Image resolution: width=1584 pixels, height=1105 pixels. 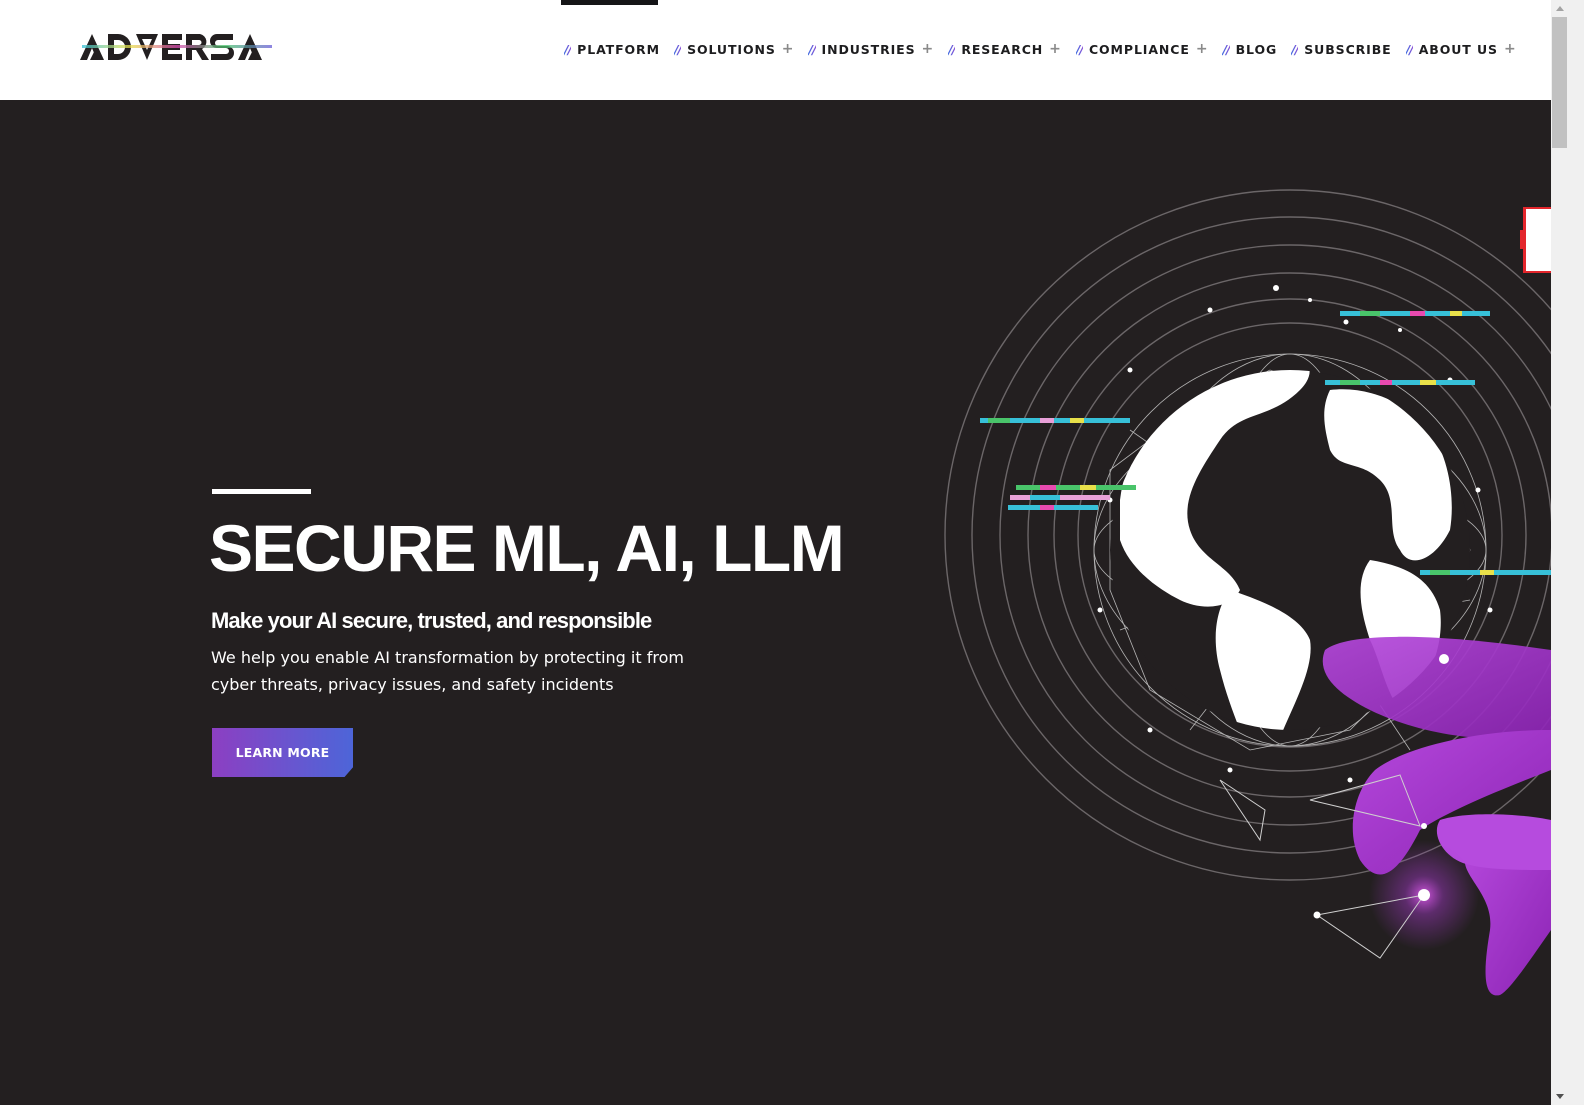 What do you see at coordinates (1139, 49) in the screenshot?
I see `nav-item-label: COMPLIANCE` at bounding box center [1139, 49].